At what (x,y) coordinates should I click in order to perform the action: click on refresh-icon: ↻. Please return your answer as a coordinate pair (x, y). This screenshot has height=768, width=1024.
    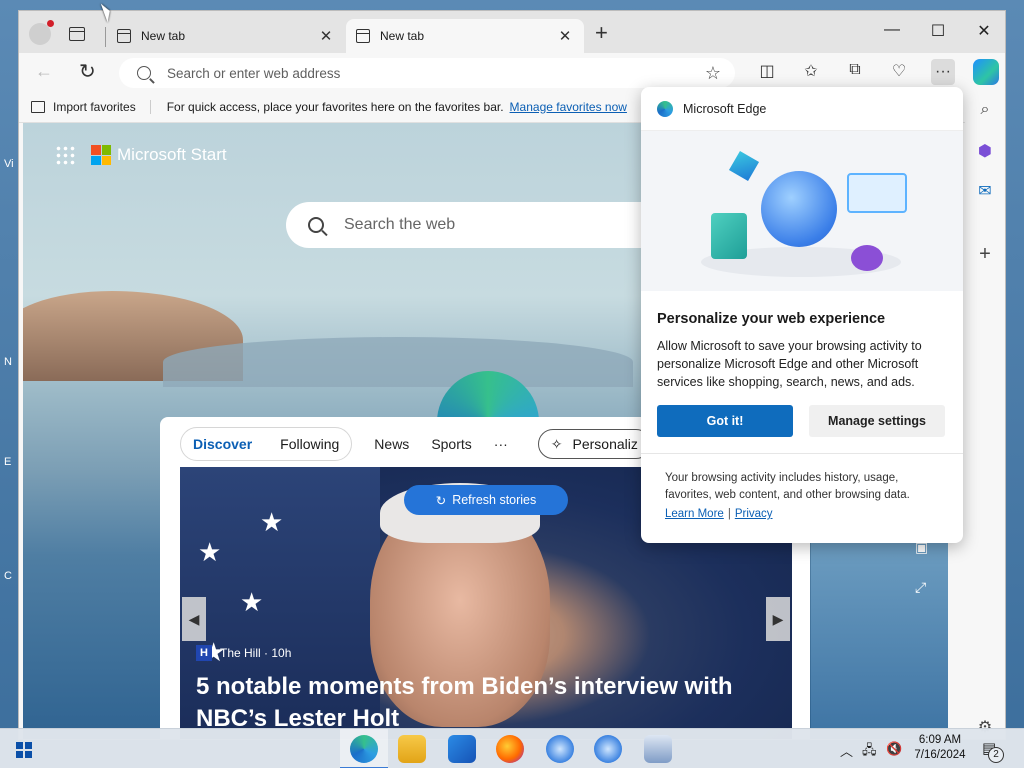
    Looking at the image, I should click on (87, 71).